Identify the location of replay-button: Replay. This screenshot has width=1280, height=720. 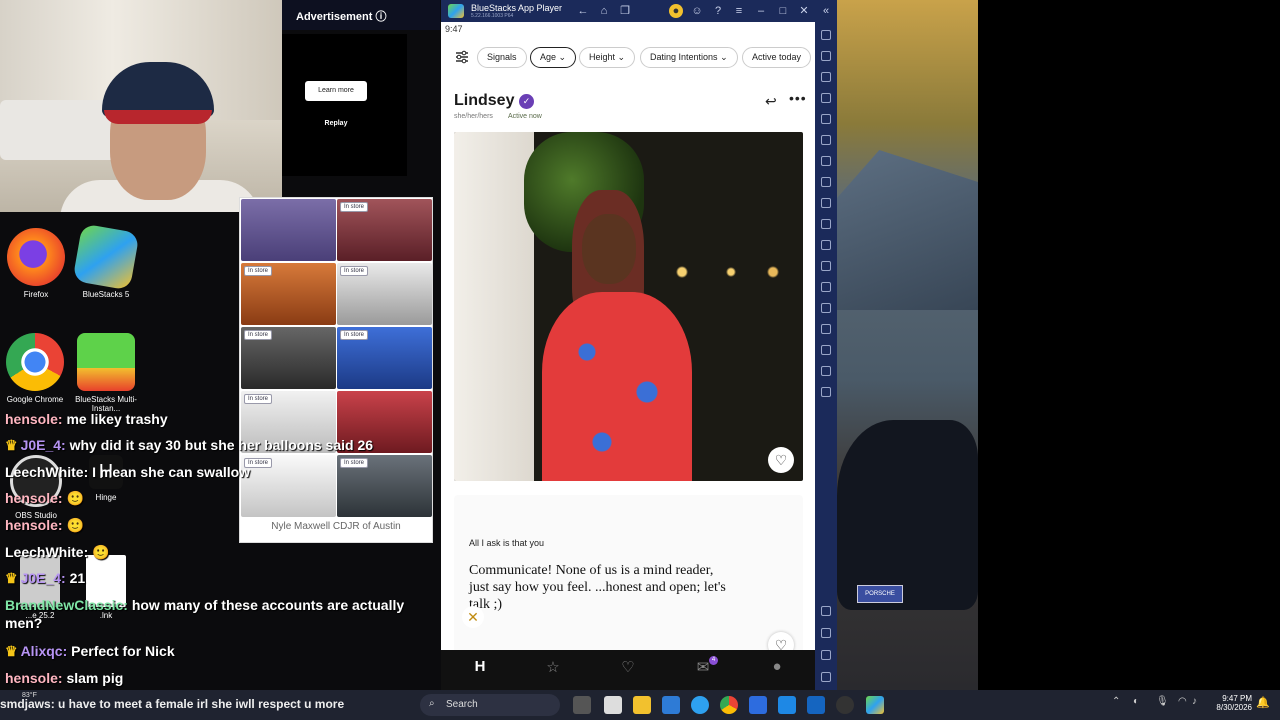
(336, 123).